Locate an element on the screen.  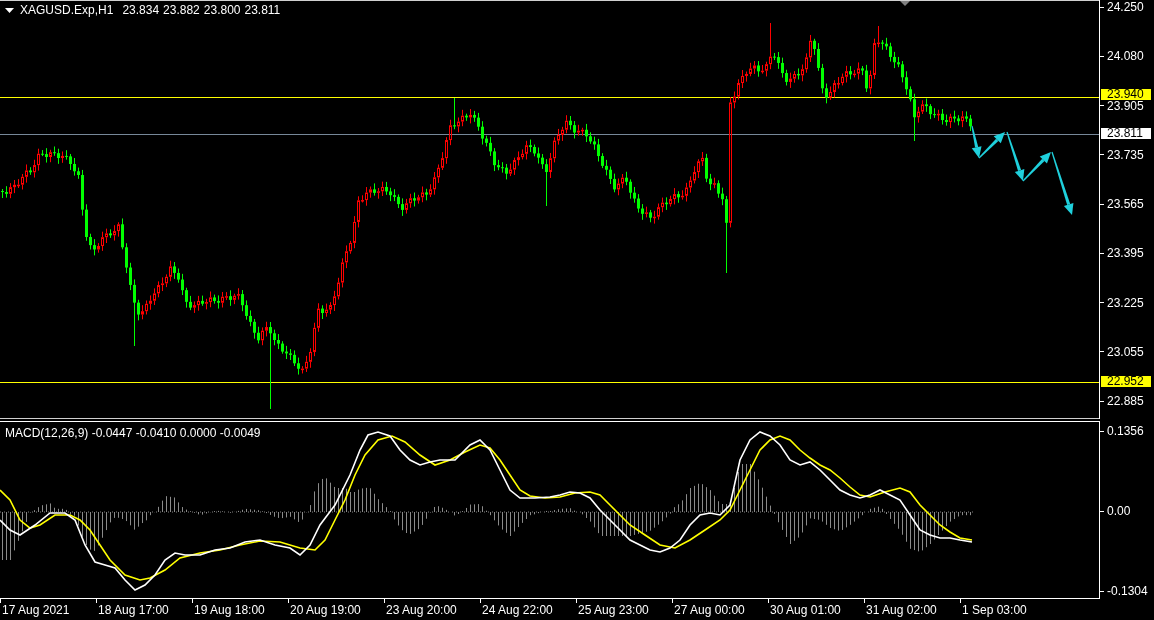
time-axis-label: 27 Aug 00:00 is located at coordinates (709, 609).